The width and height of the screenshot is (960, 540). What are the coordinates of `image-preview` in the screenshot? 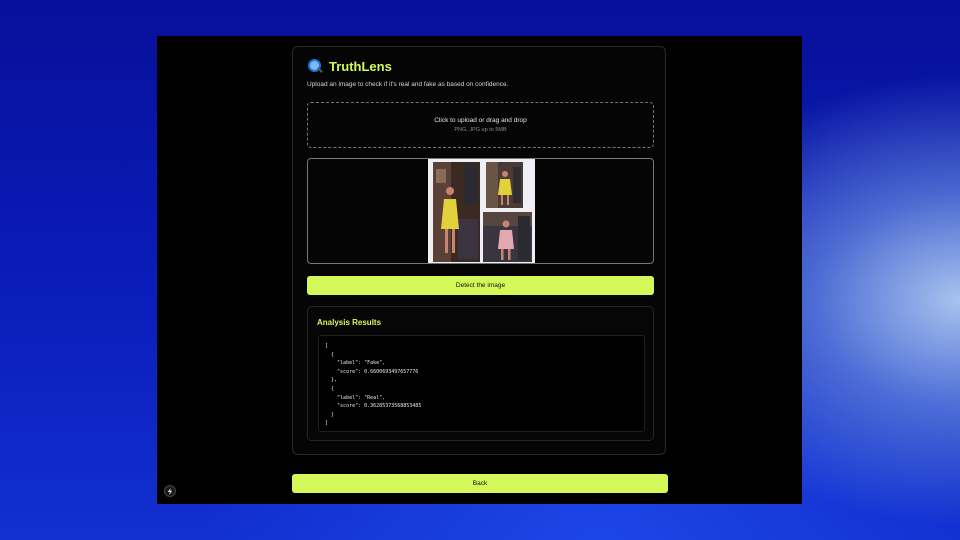 It's located at (480, 211).